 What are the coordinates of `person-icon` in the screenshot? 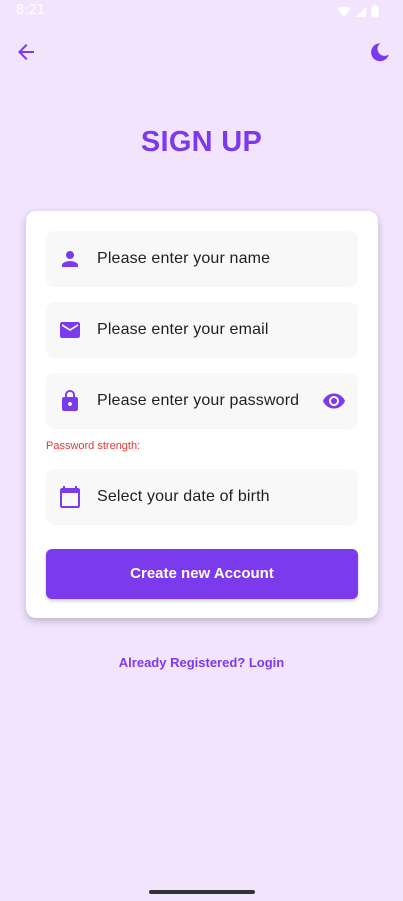 It's located at (70, 259).